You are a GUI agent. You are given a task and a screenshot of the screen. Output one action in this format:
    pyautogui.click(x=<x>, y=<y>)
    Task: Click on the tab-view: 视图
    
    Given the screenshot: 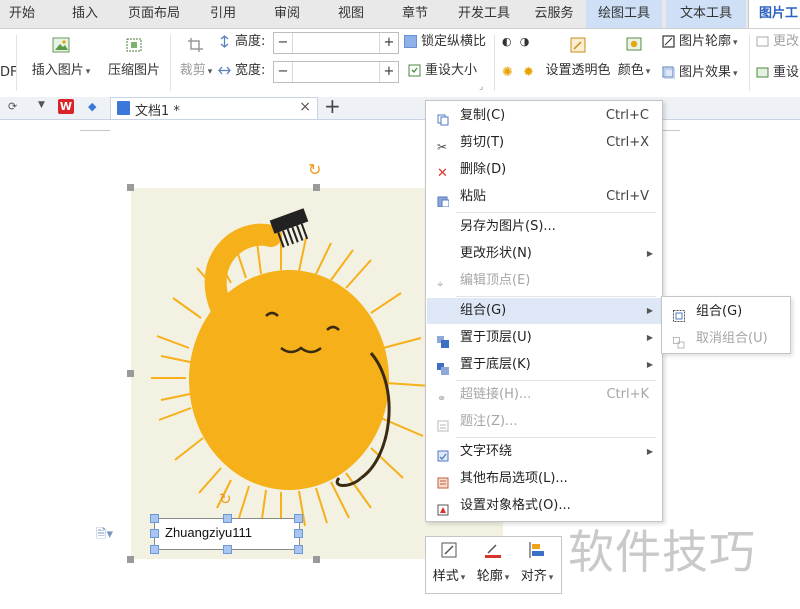 What is the action you would take?
    pyautogui.click(x=351, y=14)
    